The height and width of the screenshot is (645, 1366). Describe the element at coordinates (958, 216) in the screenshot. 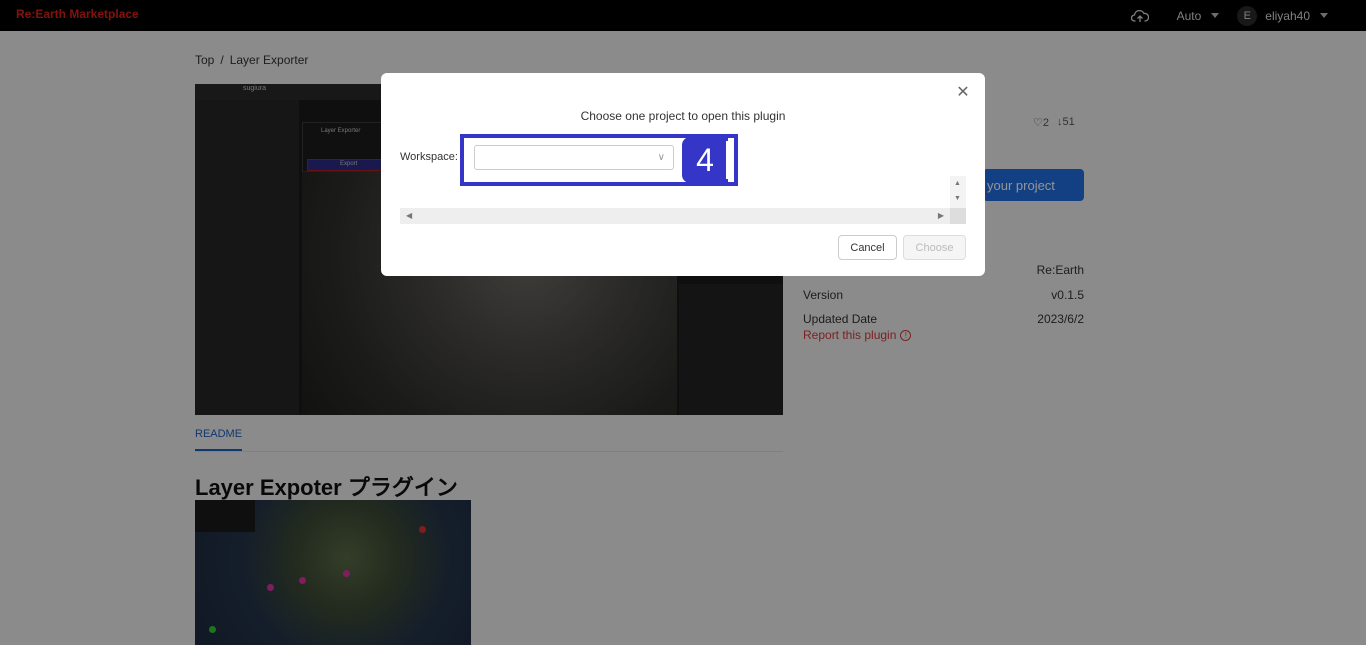

I see `scrollbar-corner` at that location.